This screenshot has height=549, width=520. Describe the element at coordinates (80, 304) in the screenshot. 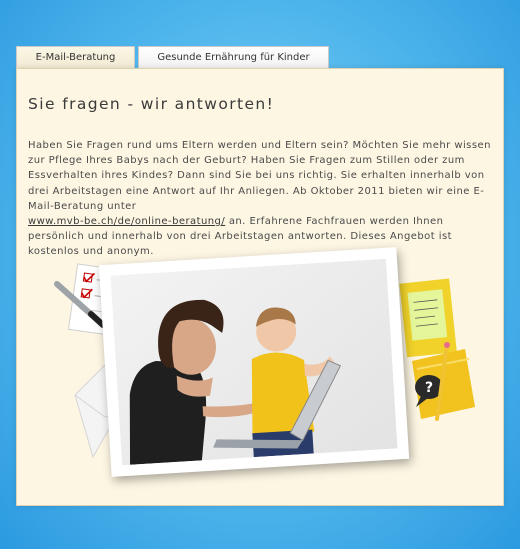

I see `pen-icon` at that location.